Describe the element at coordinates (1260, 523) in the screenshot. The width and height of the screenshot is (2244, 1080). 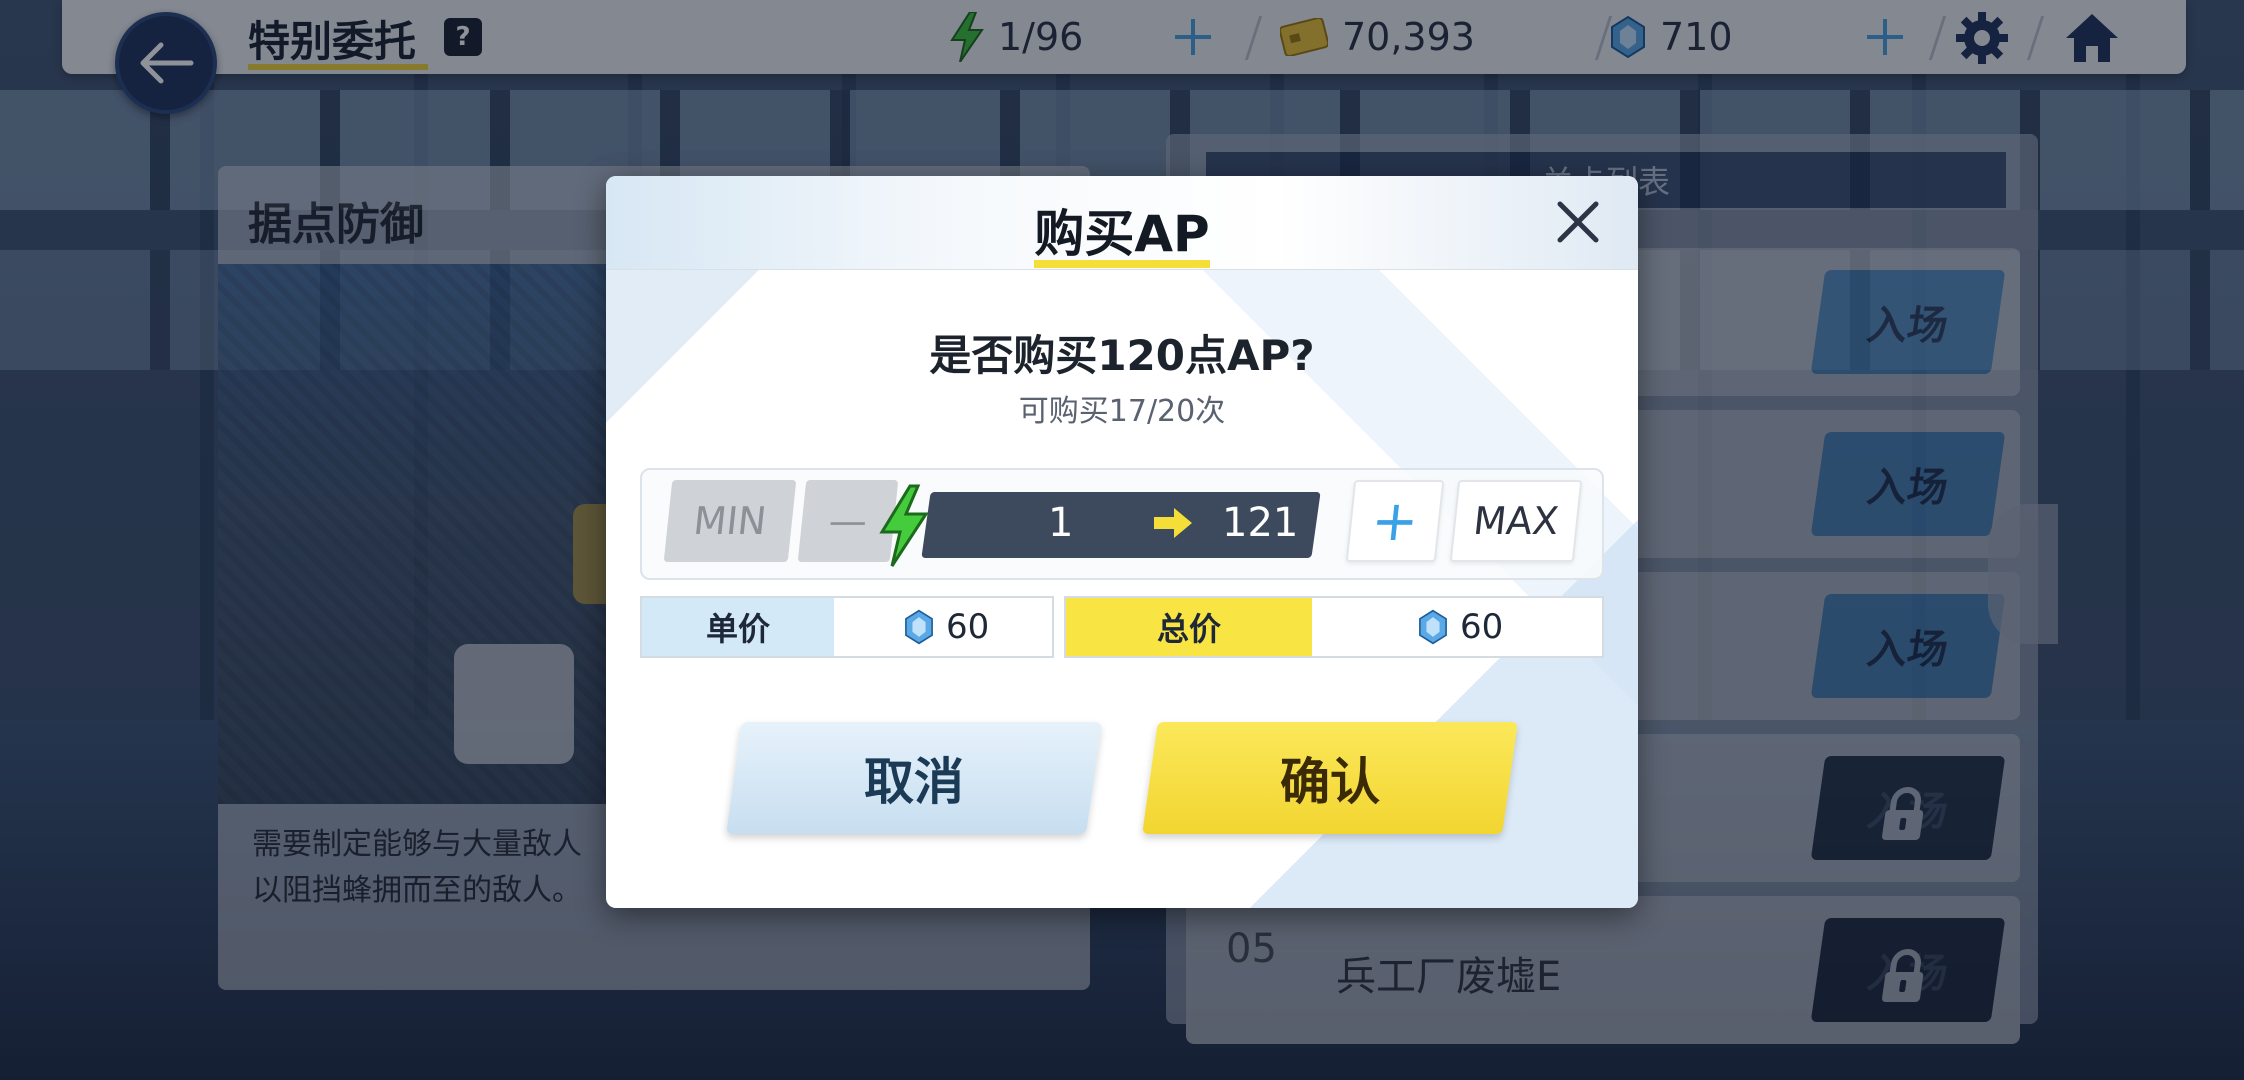
I see `result-ap-value: 121` at that location.